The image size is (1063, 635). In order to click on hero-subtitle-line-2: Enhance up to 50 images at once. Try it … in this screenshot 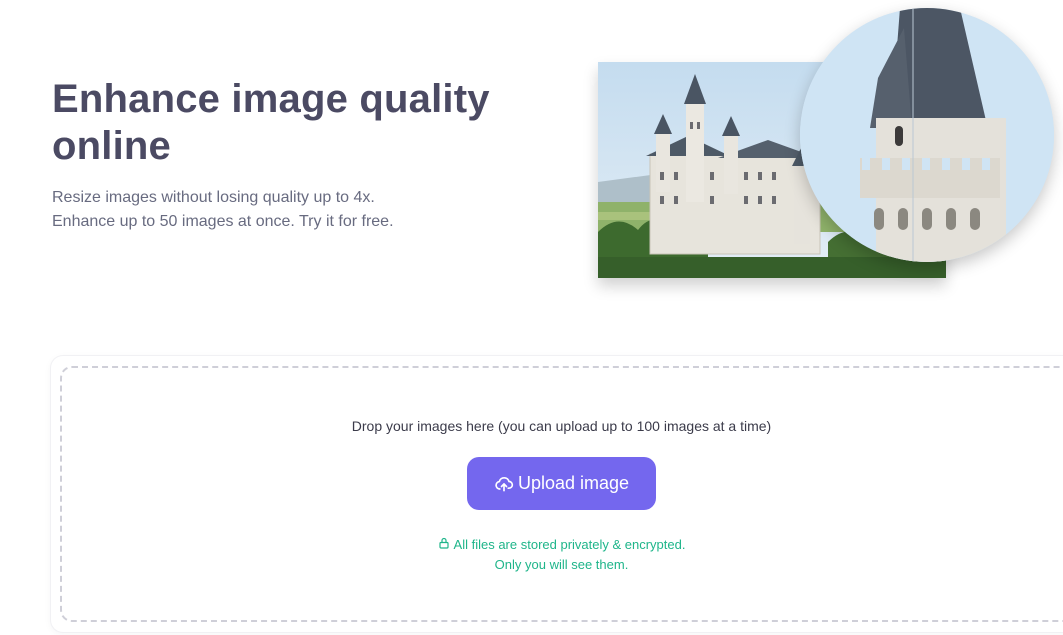, I will do `click(223, 221)`.